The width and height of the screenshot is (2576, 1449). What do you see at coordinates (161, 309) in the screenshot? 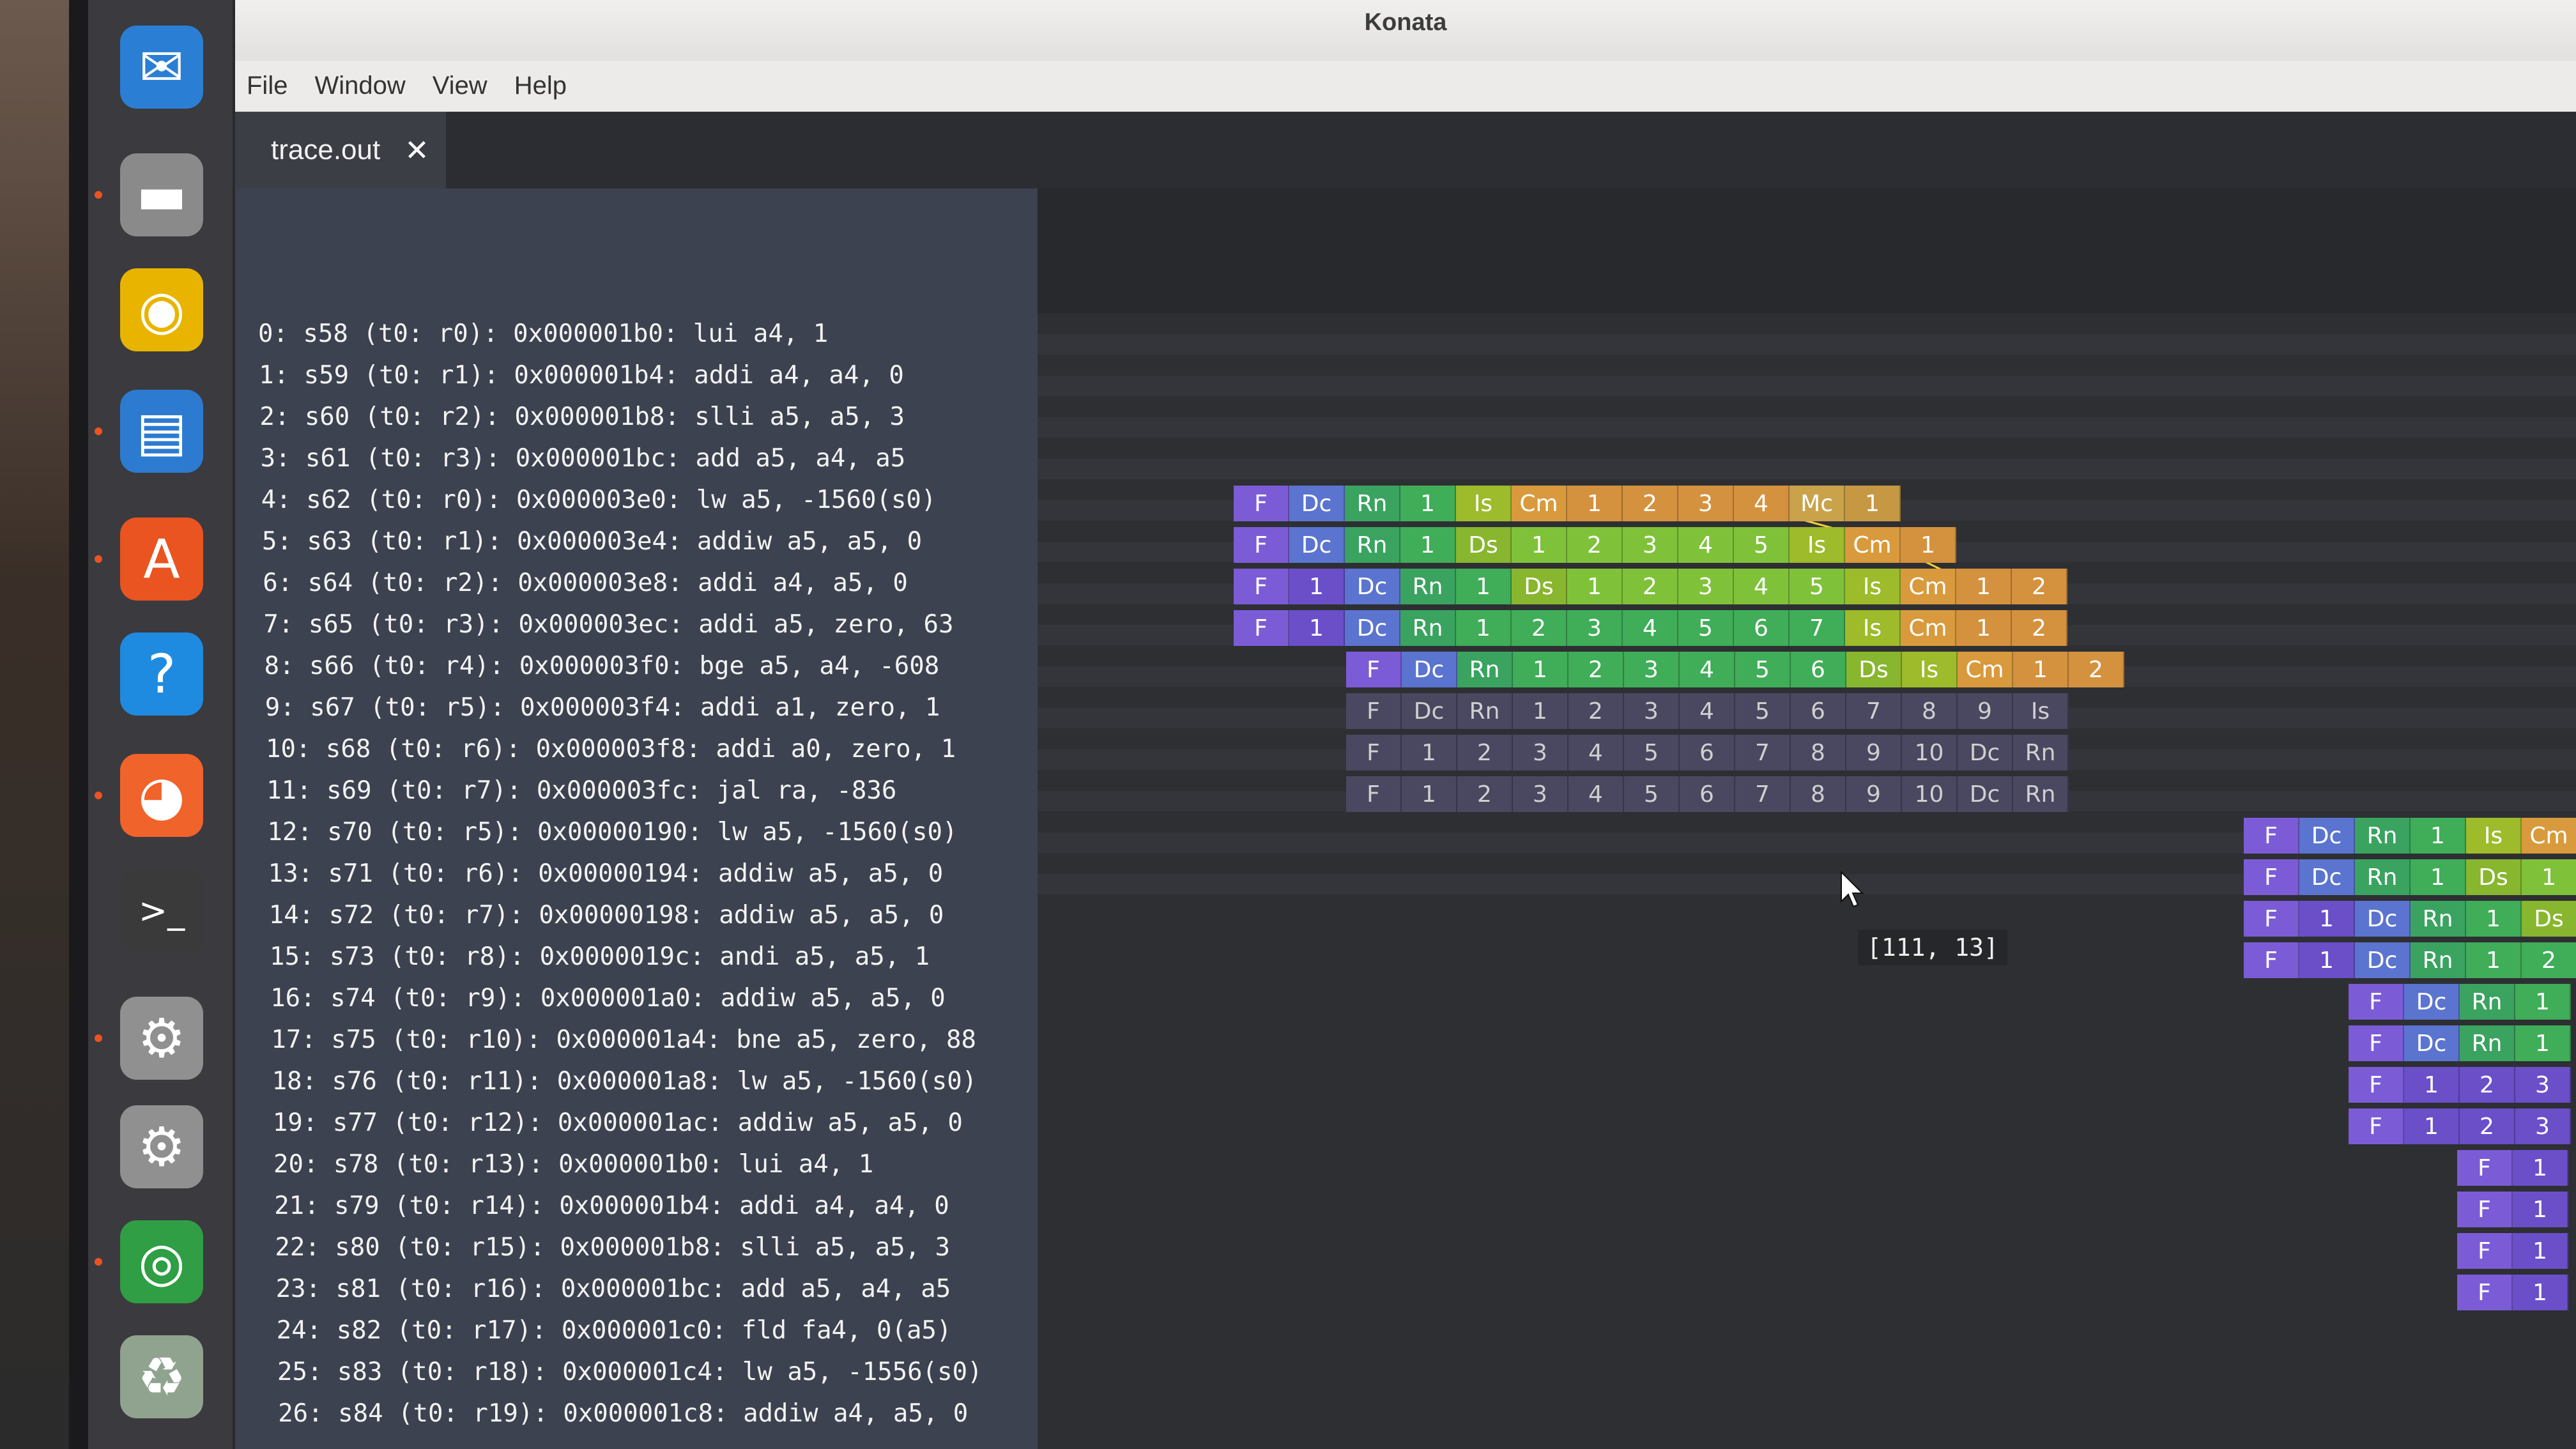
I see `rhythmbox-icon: ◉` at bounding box center [161, 309].